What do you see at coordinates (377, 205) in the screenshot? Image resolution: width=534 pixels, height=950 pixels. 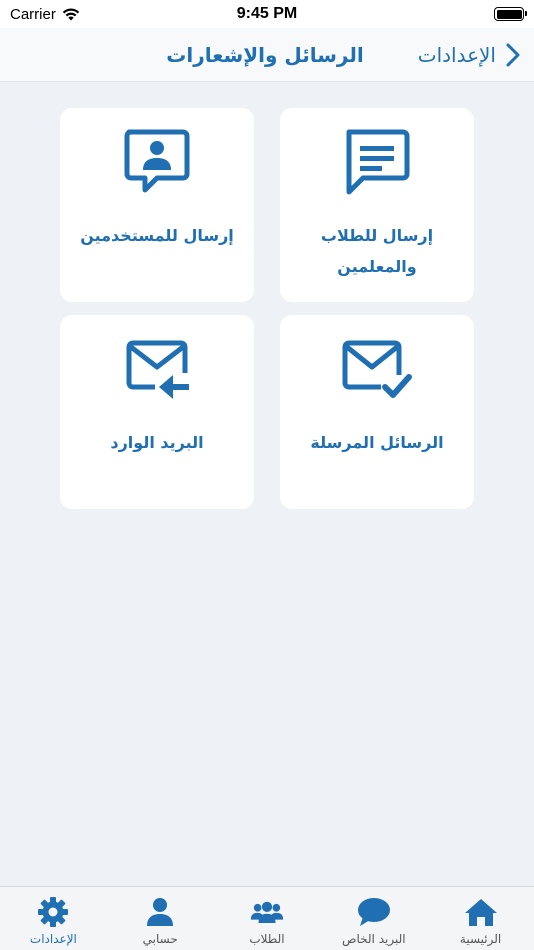 I see `send-students-teachers-card: إرسال للطلاب والمعلمين` at bounding box center [377, 205].